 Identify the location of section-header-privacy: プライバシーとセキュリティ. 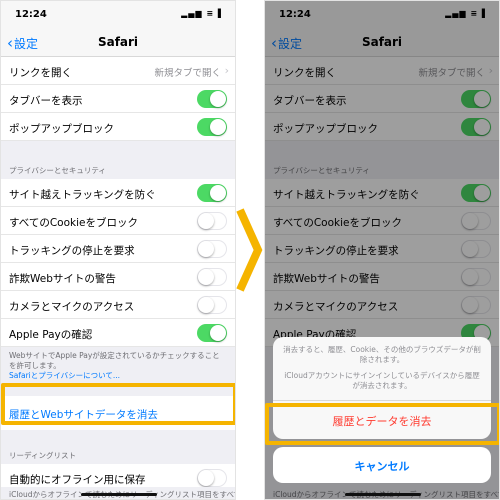
(57, 170).